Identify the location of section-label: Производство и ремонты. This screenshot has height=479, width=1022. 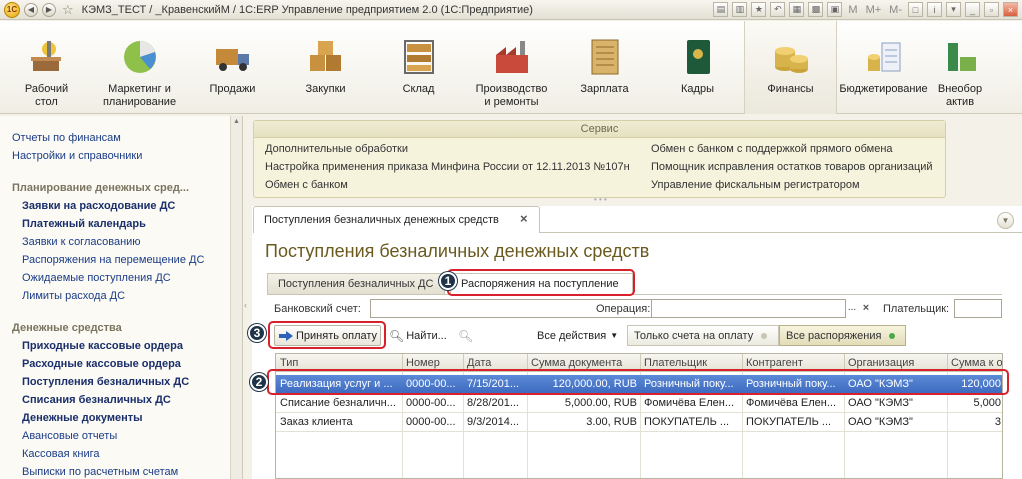
(511, 95).